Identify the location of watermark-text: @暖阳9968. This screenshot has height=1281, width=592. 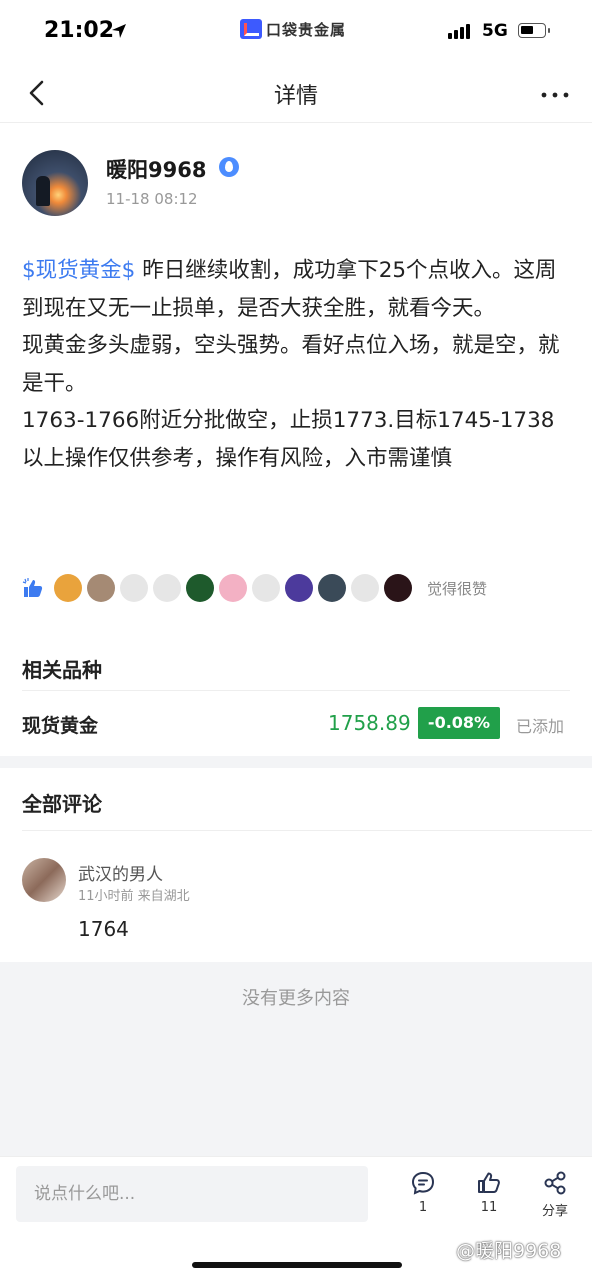
(509, 1251).